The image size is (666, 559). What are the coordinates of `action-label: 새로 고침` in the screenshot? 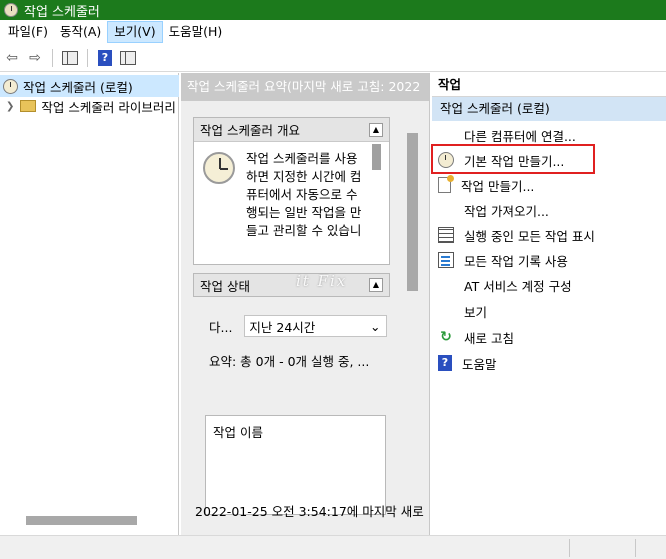 It's located at (489, 338).